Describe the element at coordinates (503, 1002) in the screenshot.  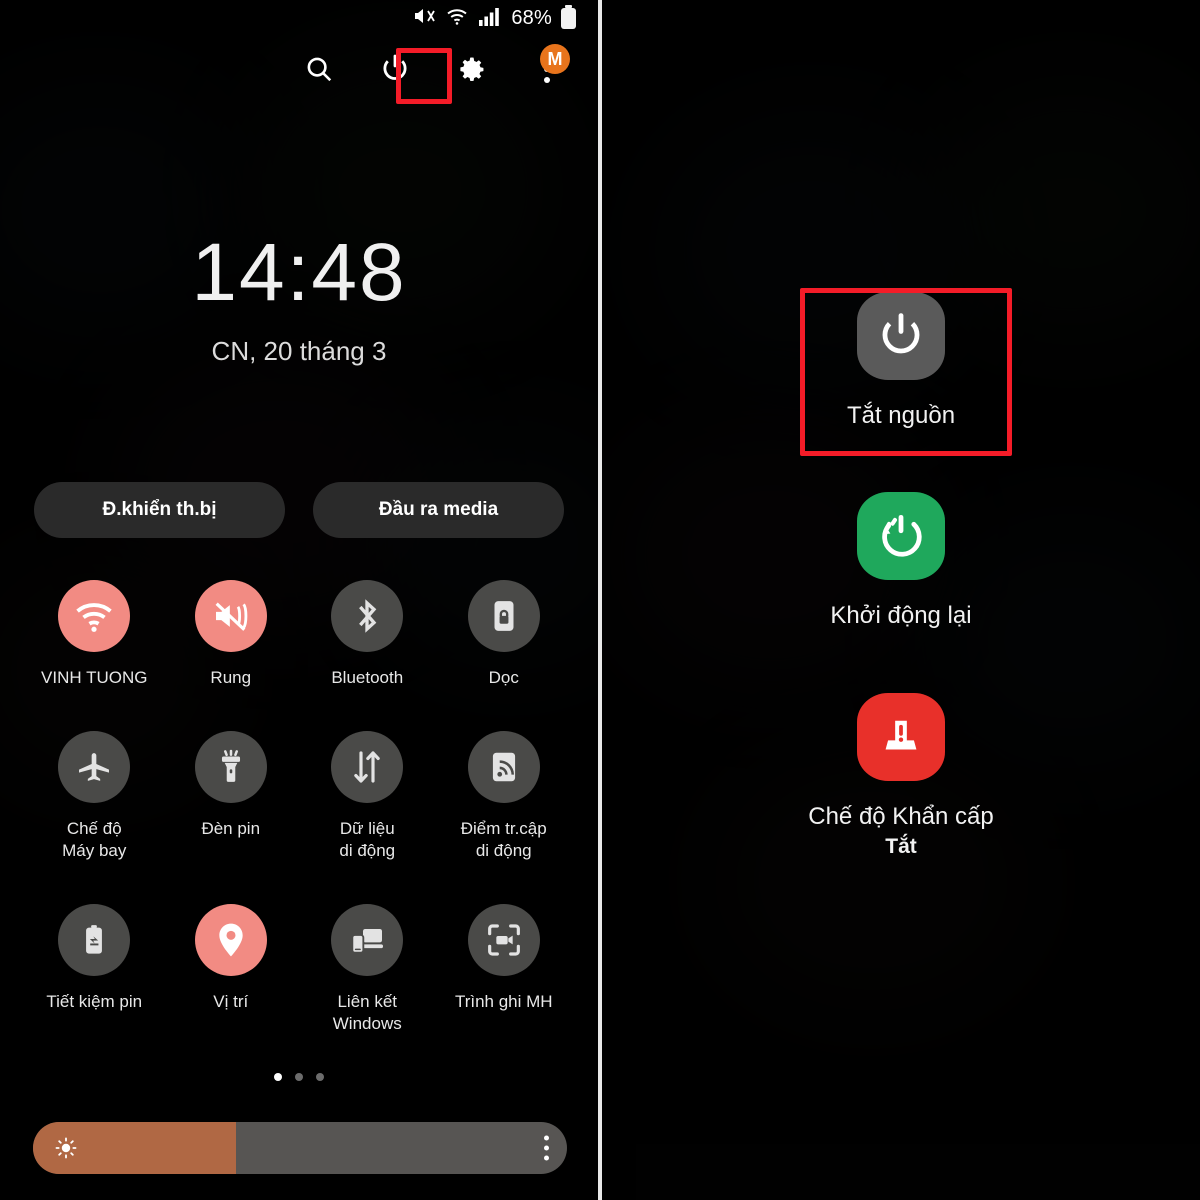
I see `toggle-label: Trình ghi MH` at that location.